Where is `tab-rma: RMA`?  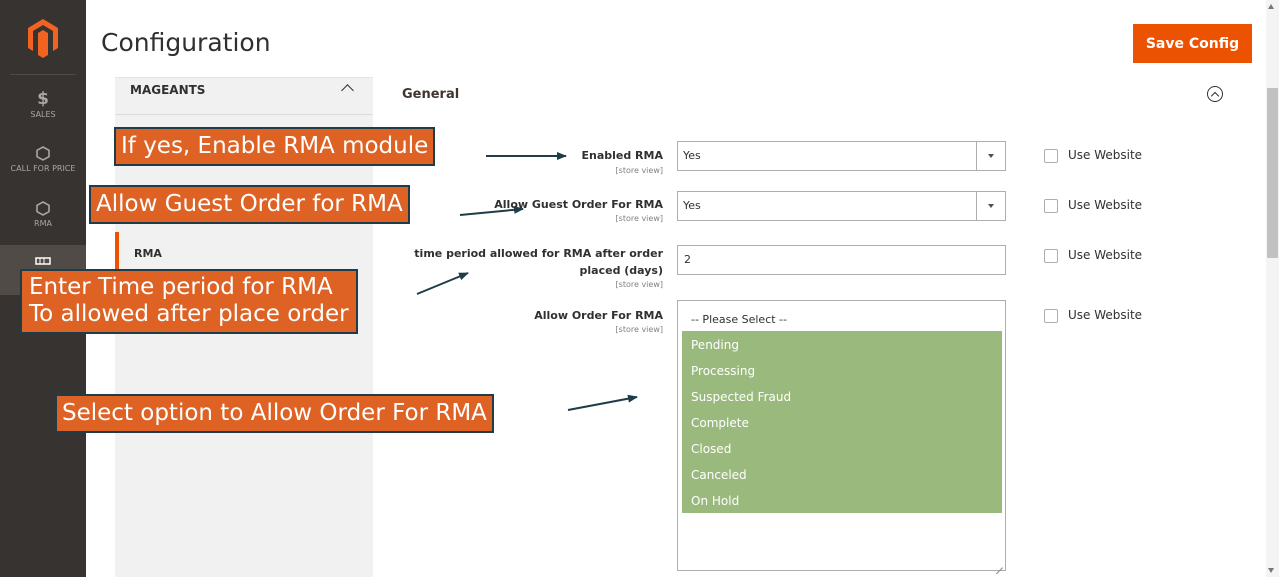 tab-rma: RMA is located at coordinates (148, 253).